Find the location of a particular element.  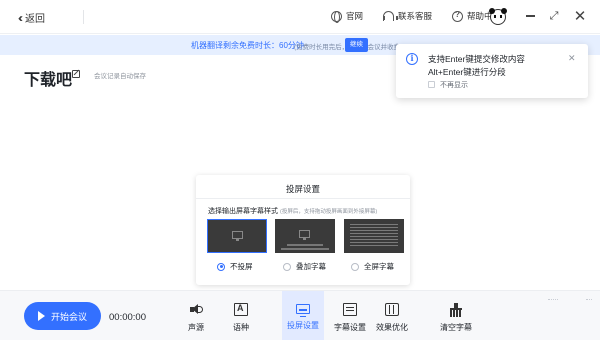

tool-clear-subtitles: 清空字幕 is located at coordinates (456, 315).